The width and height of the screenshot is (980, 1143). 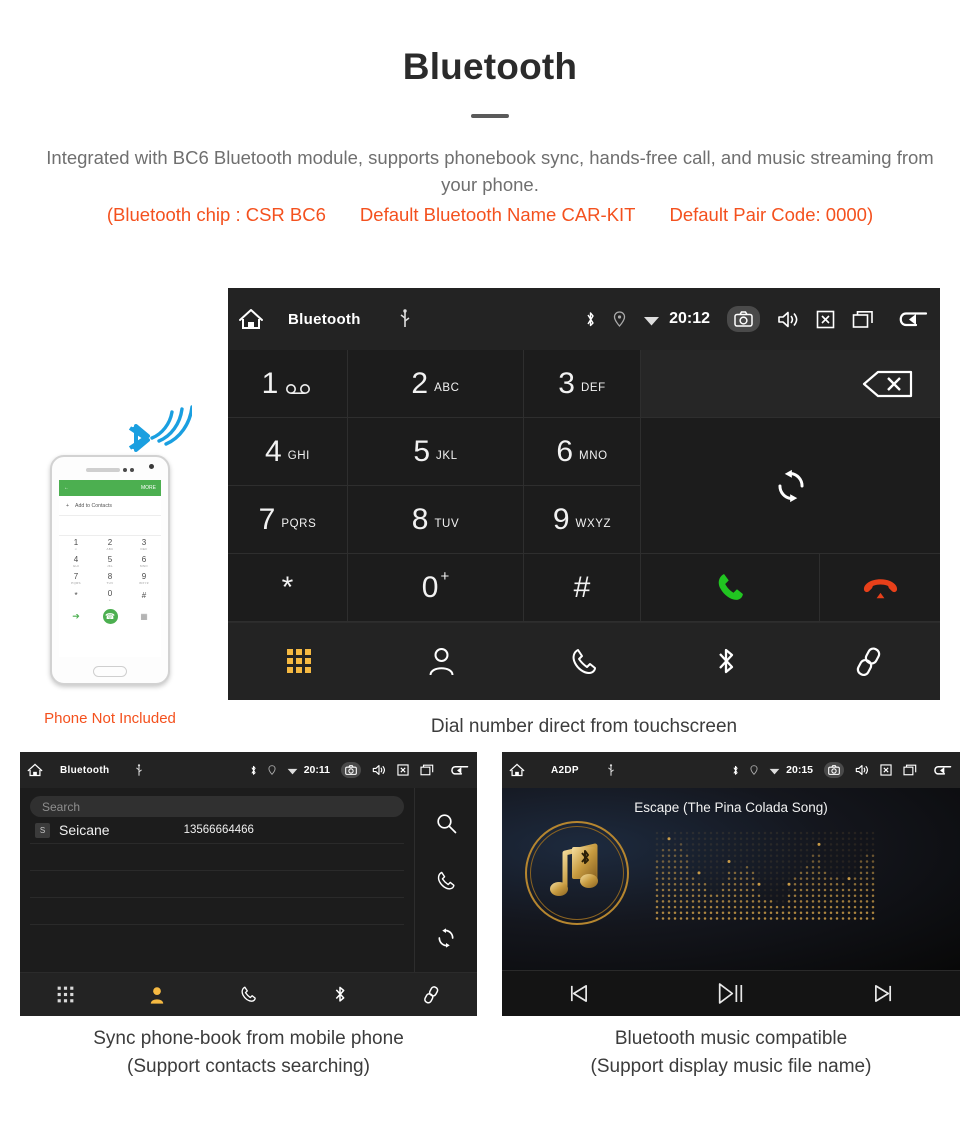 I want to click on sync-button, so click(x=790, y=486).